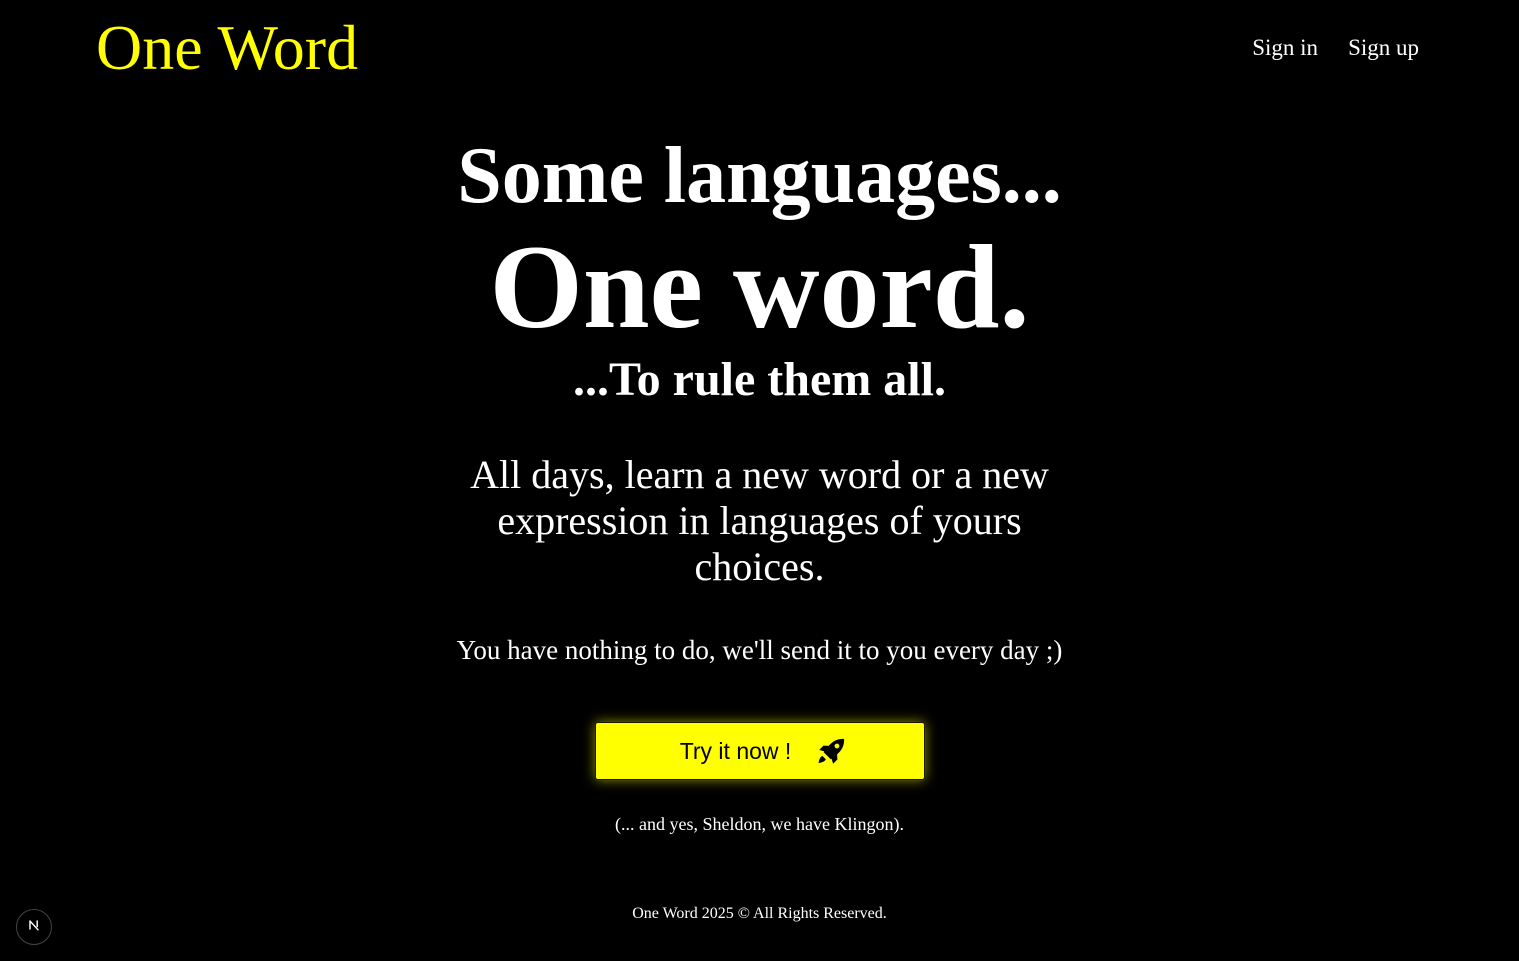 The image size is (1519, 961). What do you see at coordinates (227, 48) in the screenshot?
I see `logo: One Word` at bounding box center [227, 48].